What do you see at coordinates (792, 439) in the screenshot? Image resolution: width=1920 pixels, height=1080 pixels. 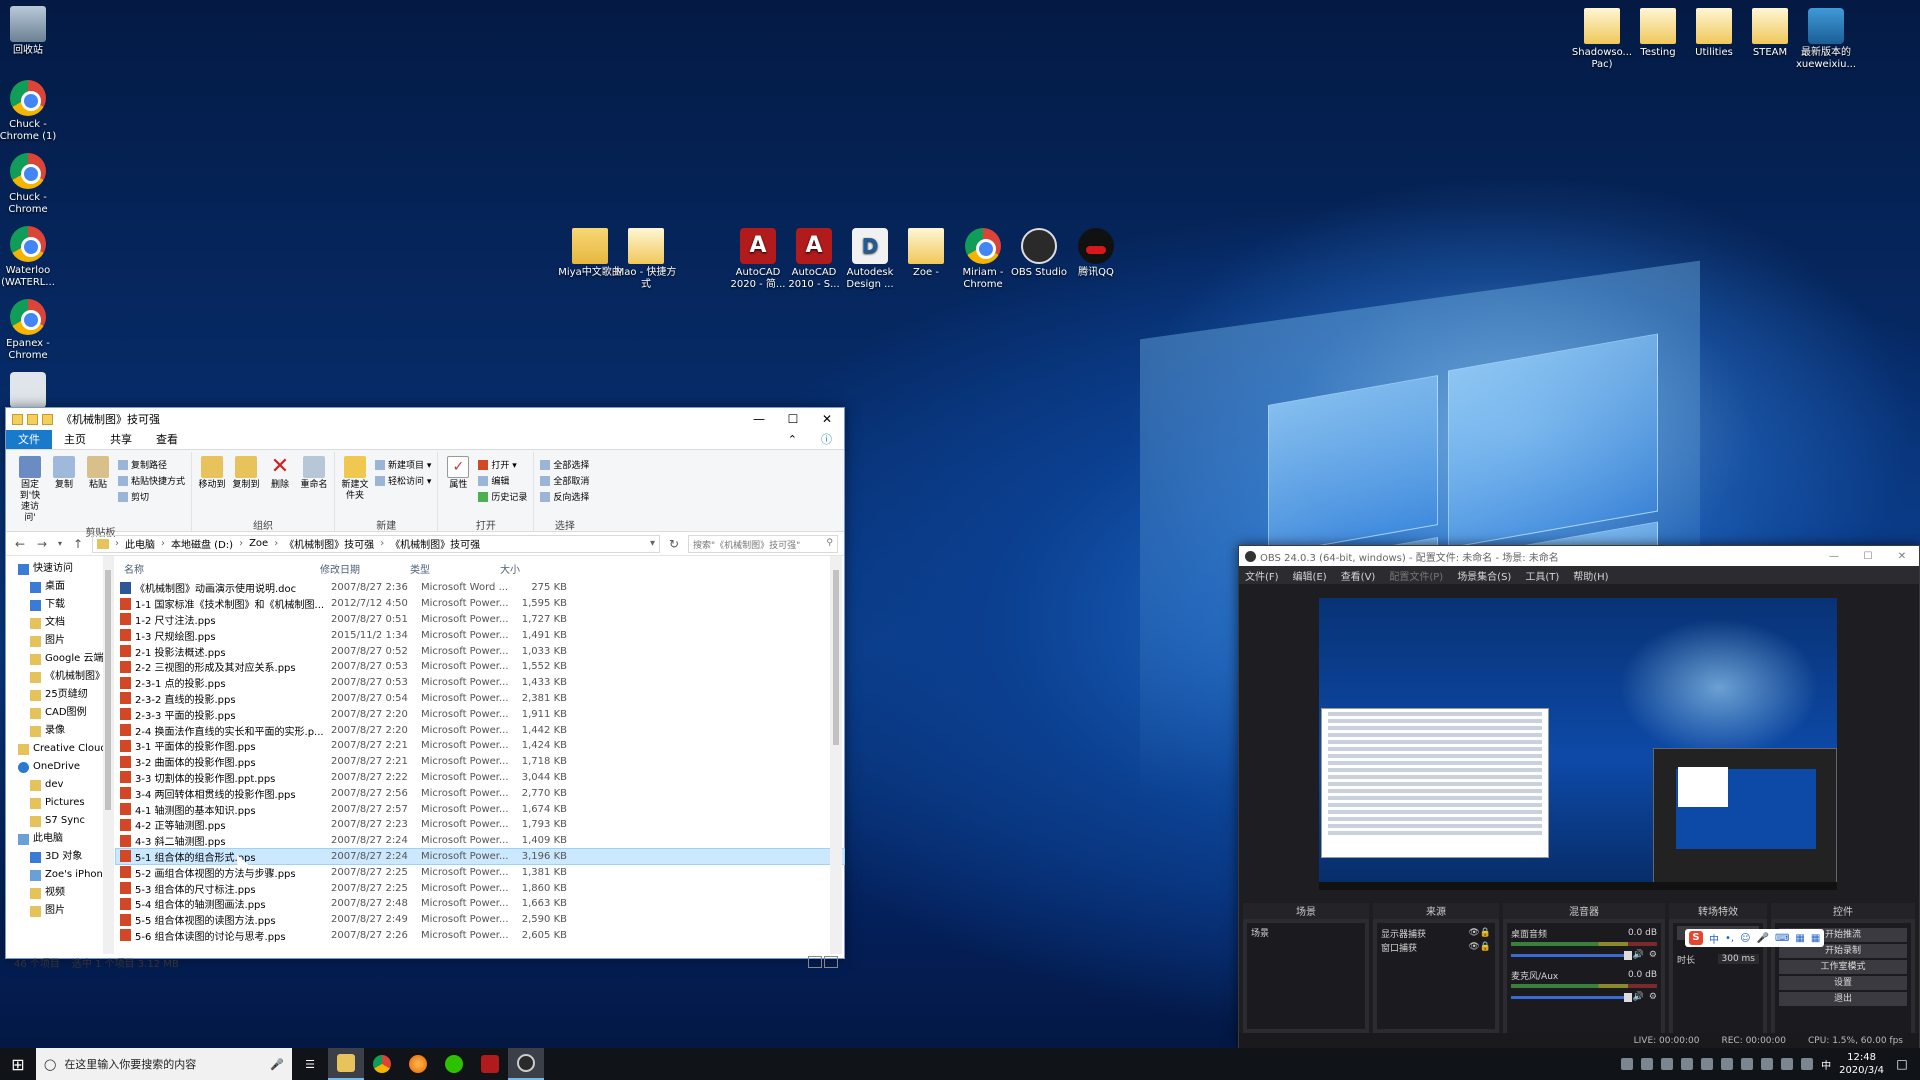 I see `collapse-ribbon-icon: ⌃` at bounding box center [792, 439].